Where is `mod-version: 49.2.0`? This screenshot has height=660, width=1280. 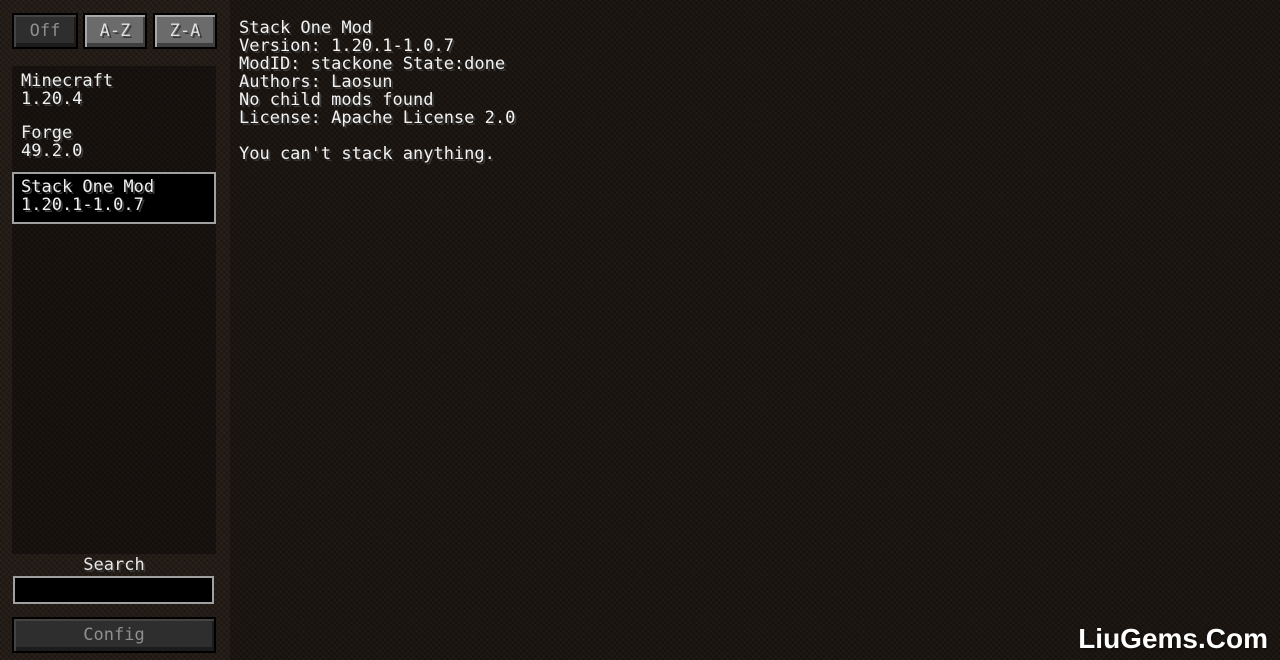 mod-version: 49.2.0 is located at coordinates (52, 151).